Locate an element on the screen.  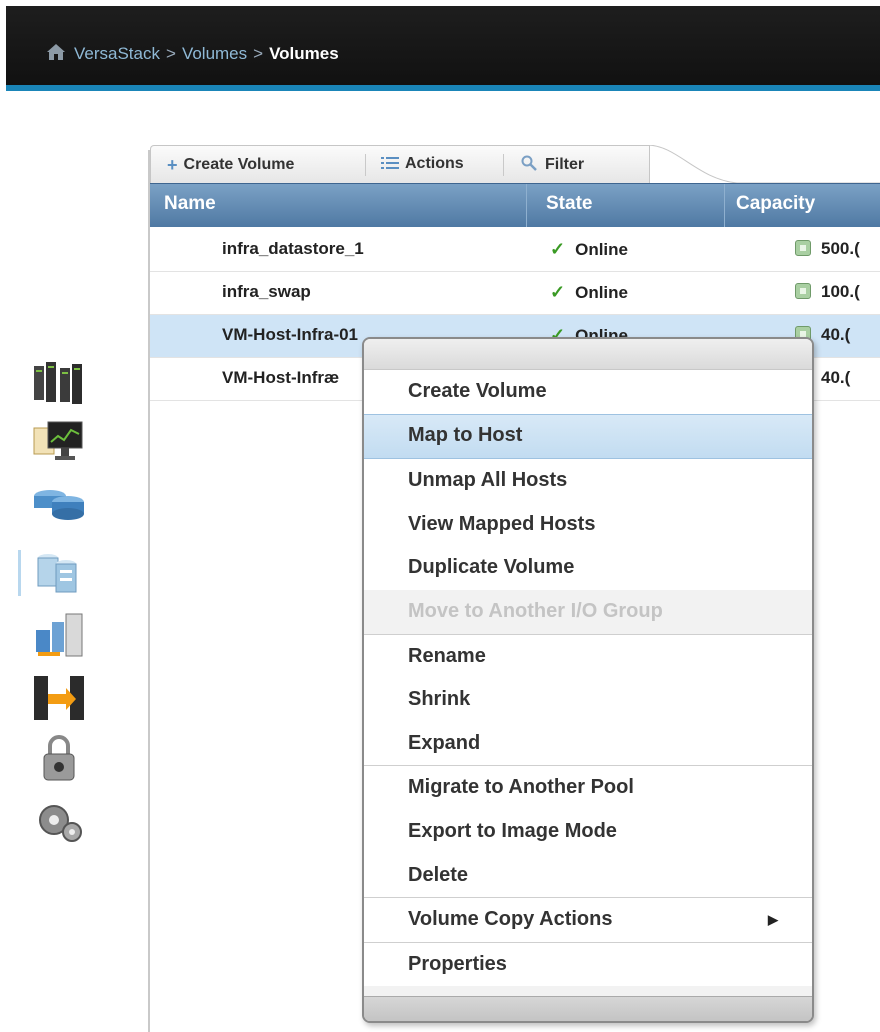
menu-item-move-to-io-group: Move to Another I/O Group is located at coordinates (588, 611).